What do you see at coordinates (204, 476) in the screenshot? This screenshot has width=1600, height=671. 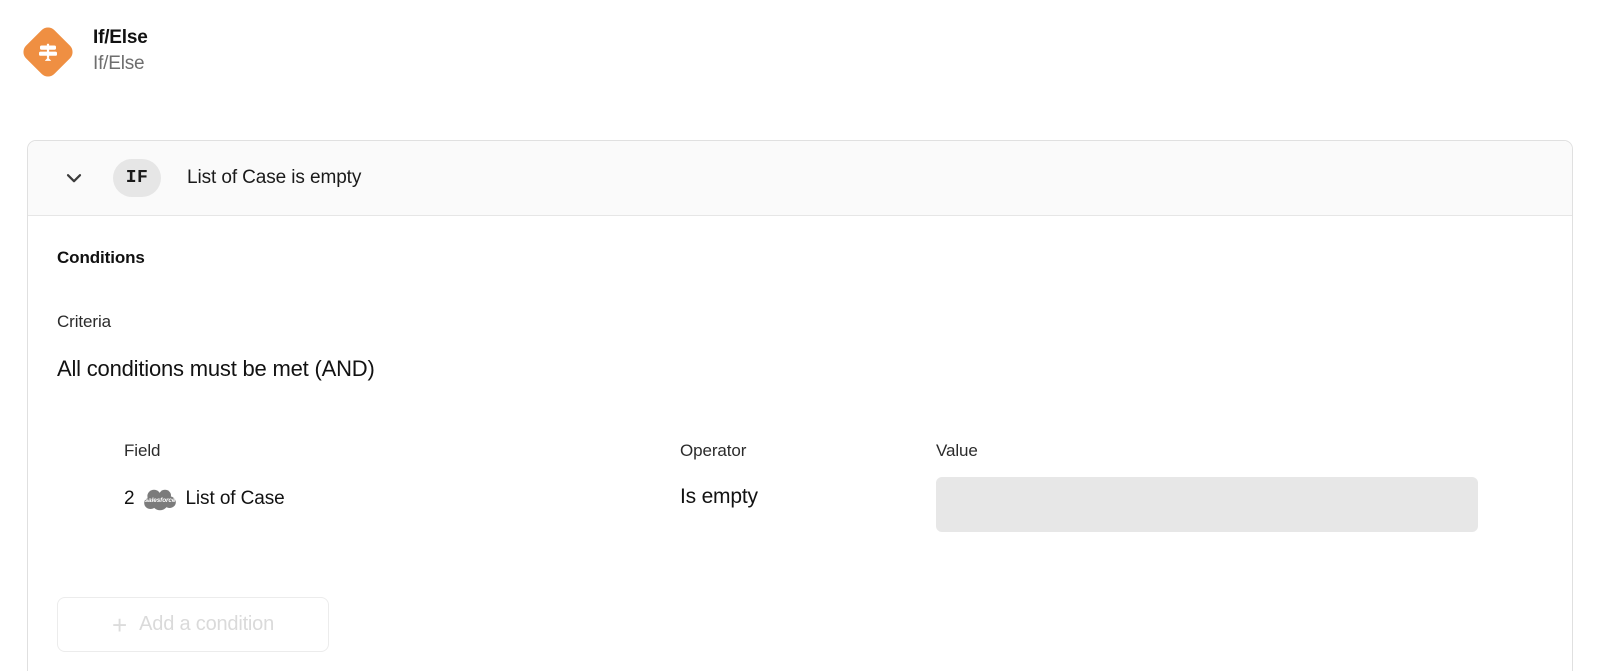 I see `condition-field-column: Field 2 salesforce List of Case` at bounding box center [204, 476].